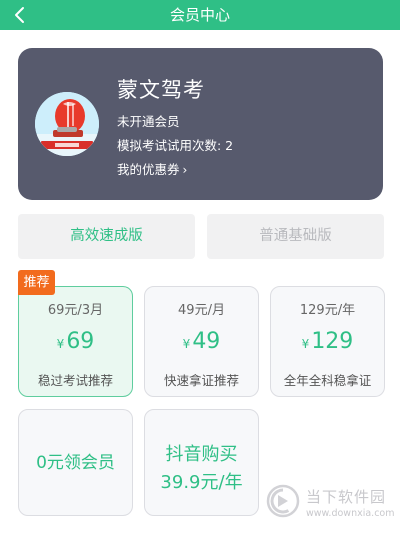 The width and height of the screenshot is (400, 536). I want to click on free-member-label: 0元领会员, so click(75, 463).